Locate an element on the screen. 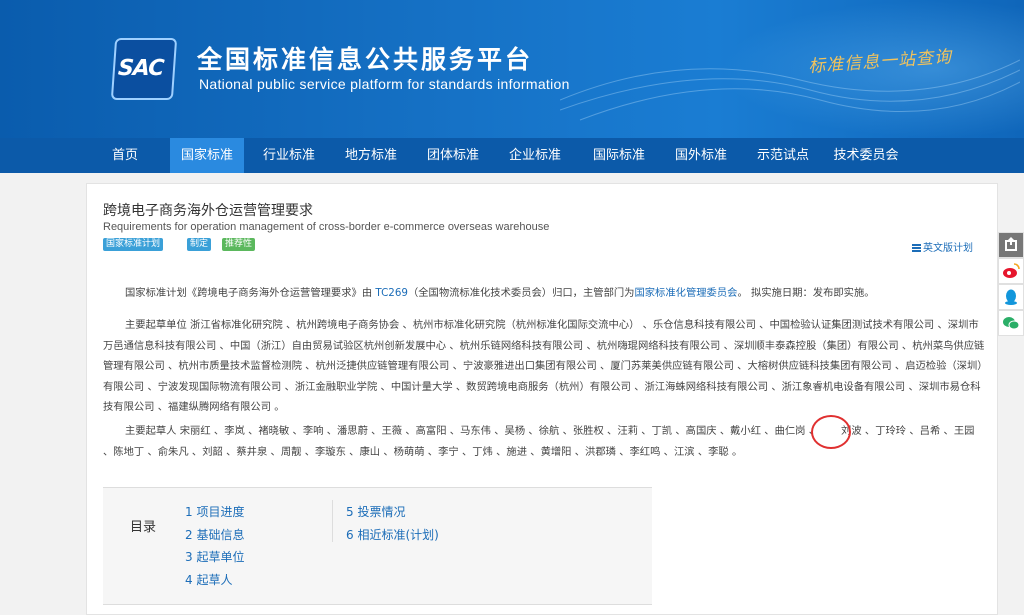 This screenshot has width=1024, height=615. sac-logo: SAC is located at coordinates (144, 69).